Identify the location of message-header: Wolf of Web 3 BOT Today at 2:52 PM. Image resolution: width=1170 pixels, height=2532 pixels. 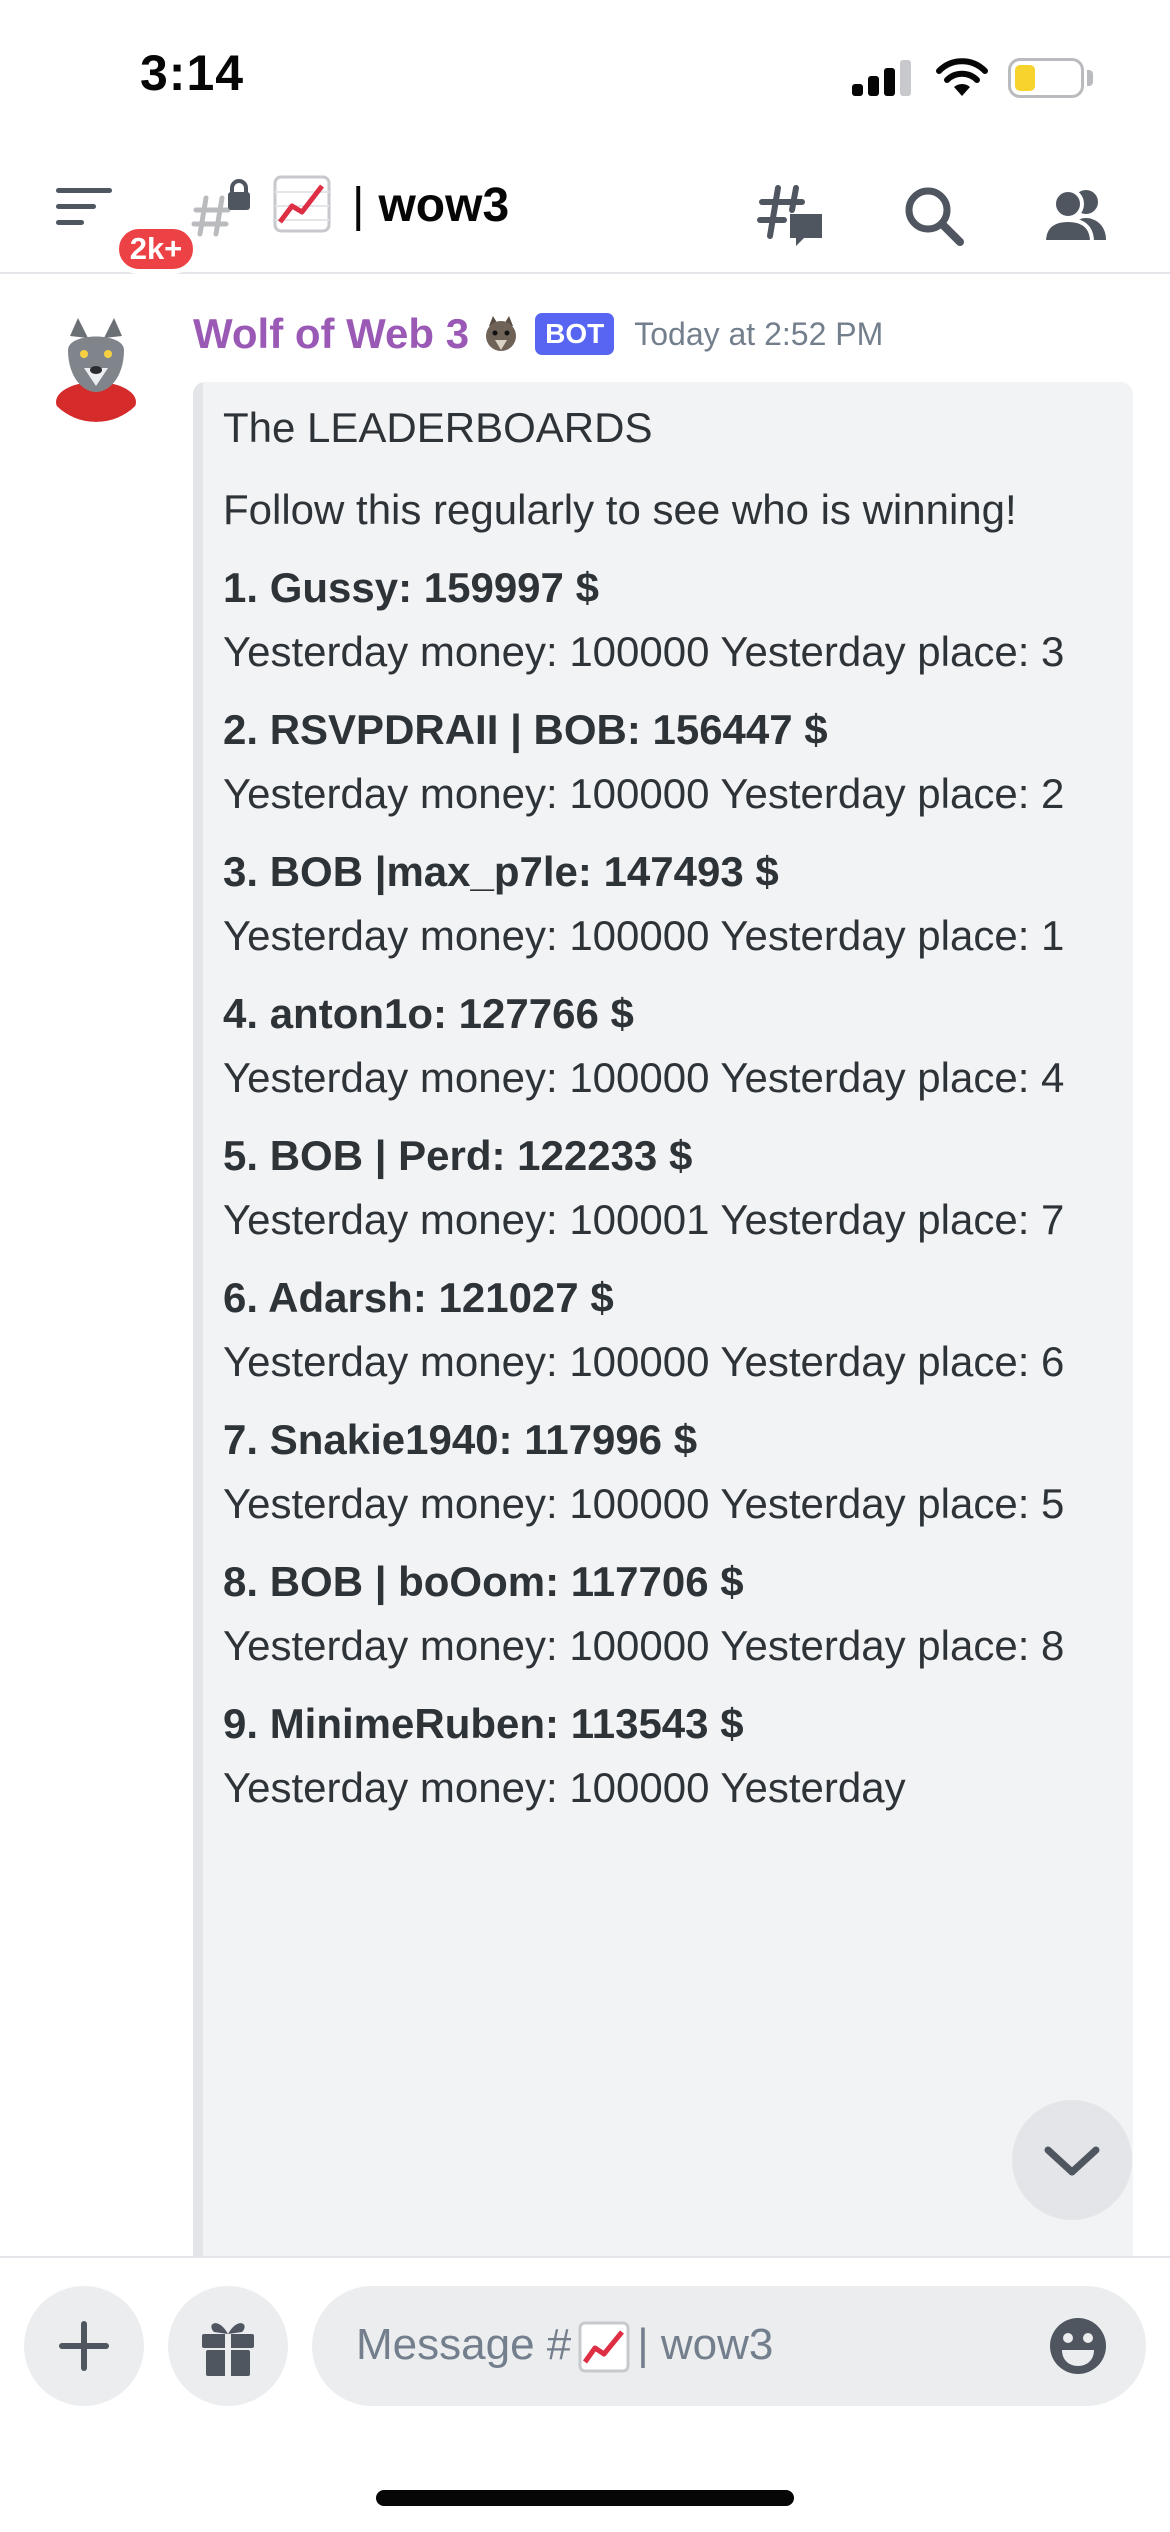
(538, 340).